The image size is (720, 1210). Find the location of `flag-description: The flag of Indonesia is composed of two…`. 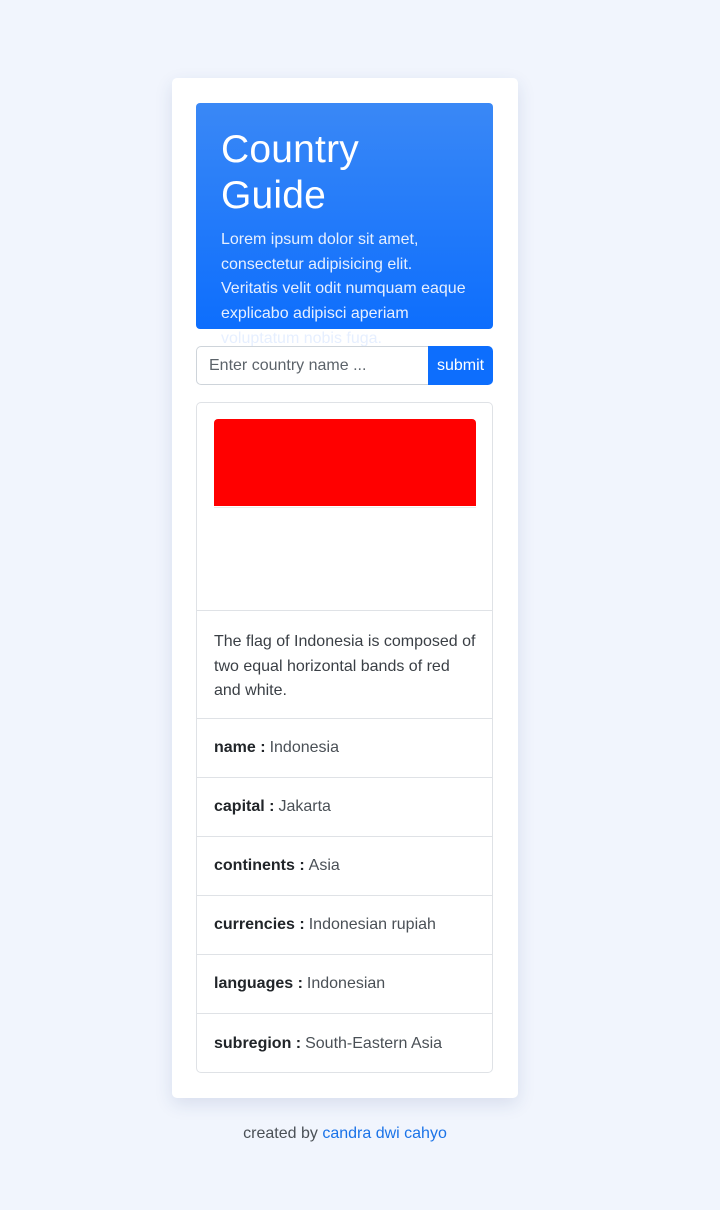

flag-description: The flag of Indonesia is composed of two… is located at coordinates (344, 665).